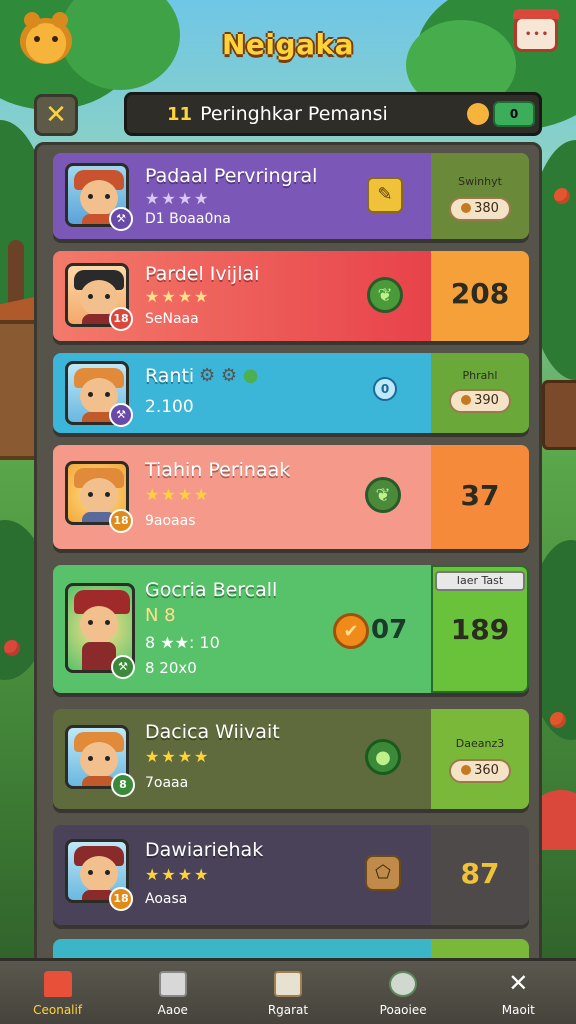  Describe the element at coordinates (480, 495) in the screenshot. I see `score-value: 37` at that location.